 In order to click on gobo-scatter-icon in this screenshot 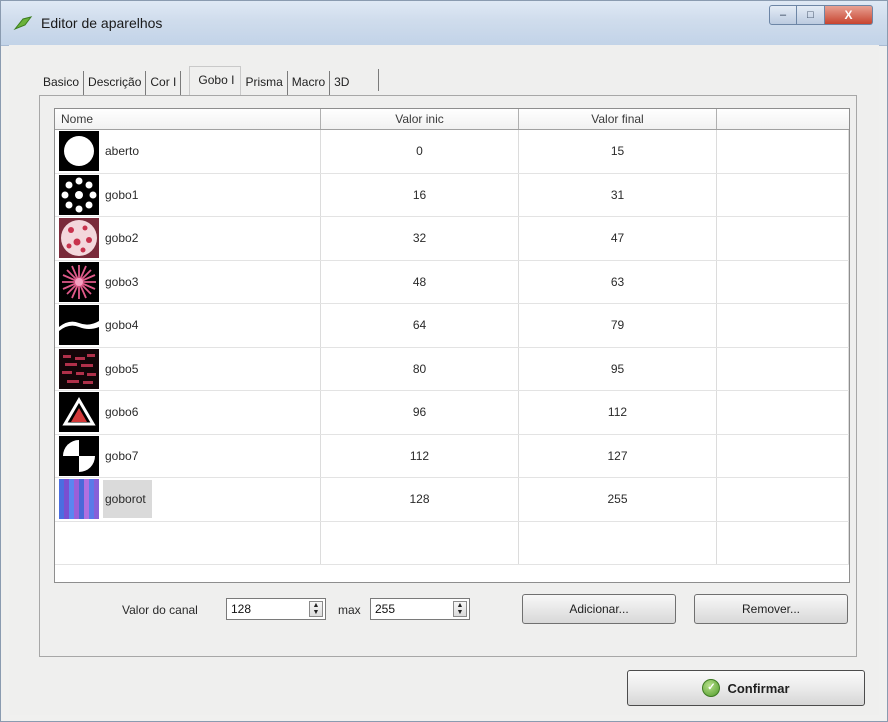, I will do `click(79, 368)`.